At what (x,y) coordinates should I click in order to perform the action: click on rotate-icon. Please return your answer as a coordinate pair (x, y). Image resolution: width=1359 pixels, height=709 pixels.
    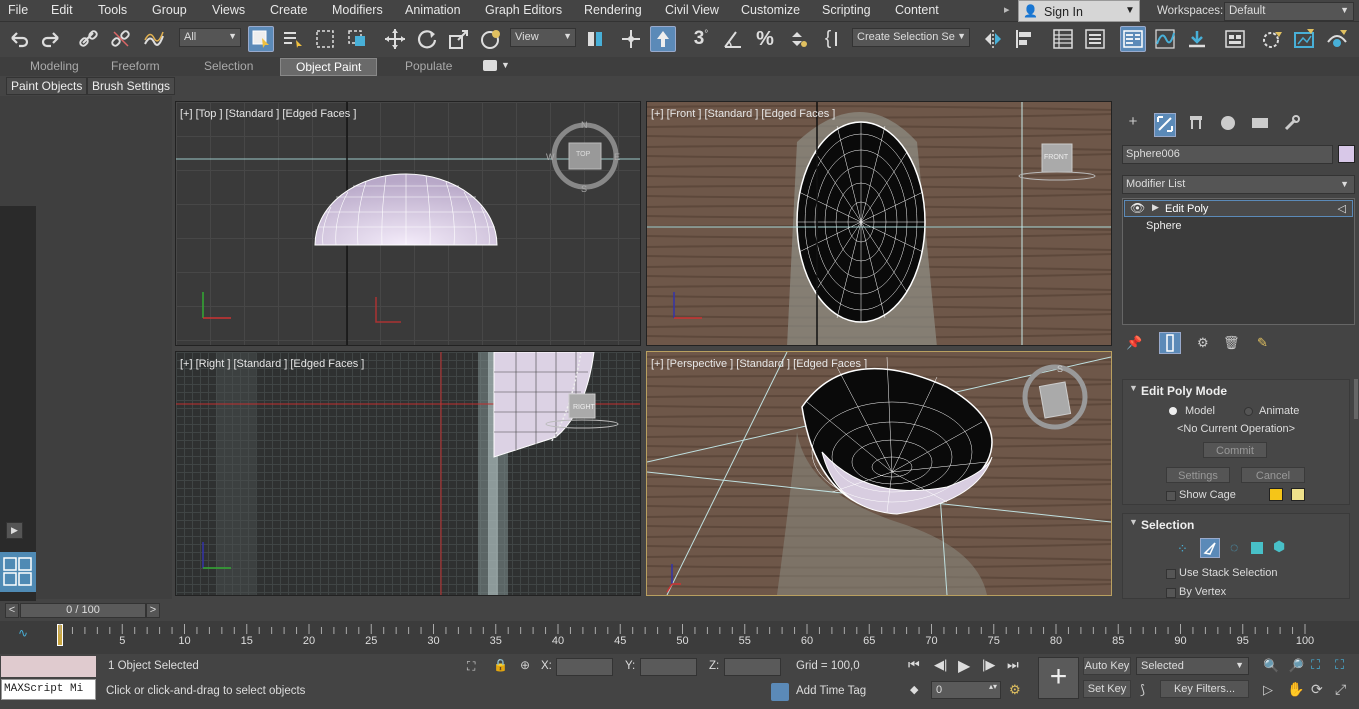
    Looking at the image, I should click on (427, 39).